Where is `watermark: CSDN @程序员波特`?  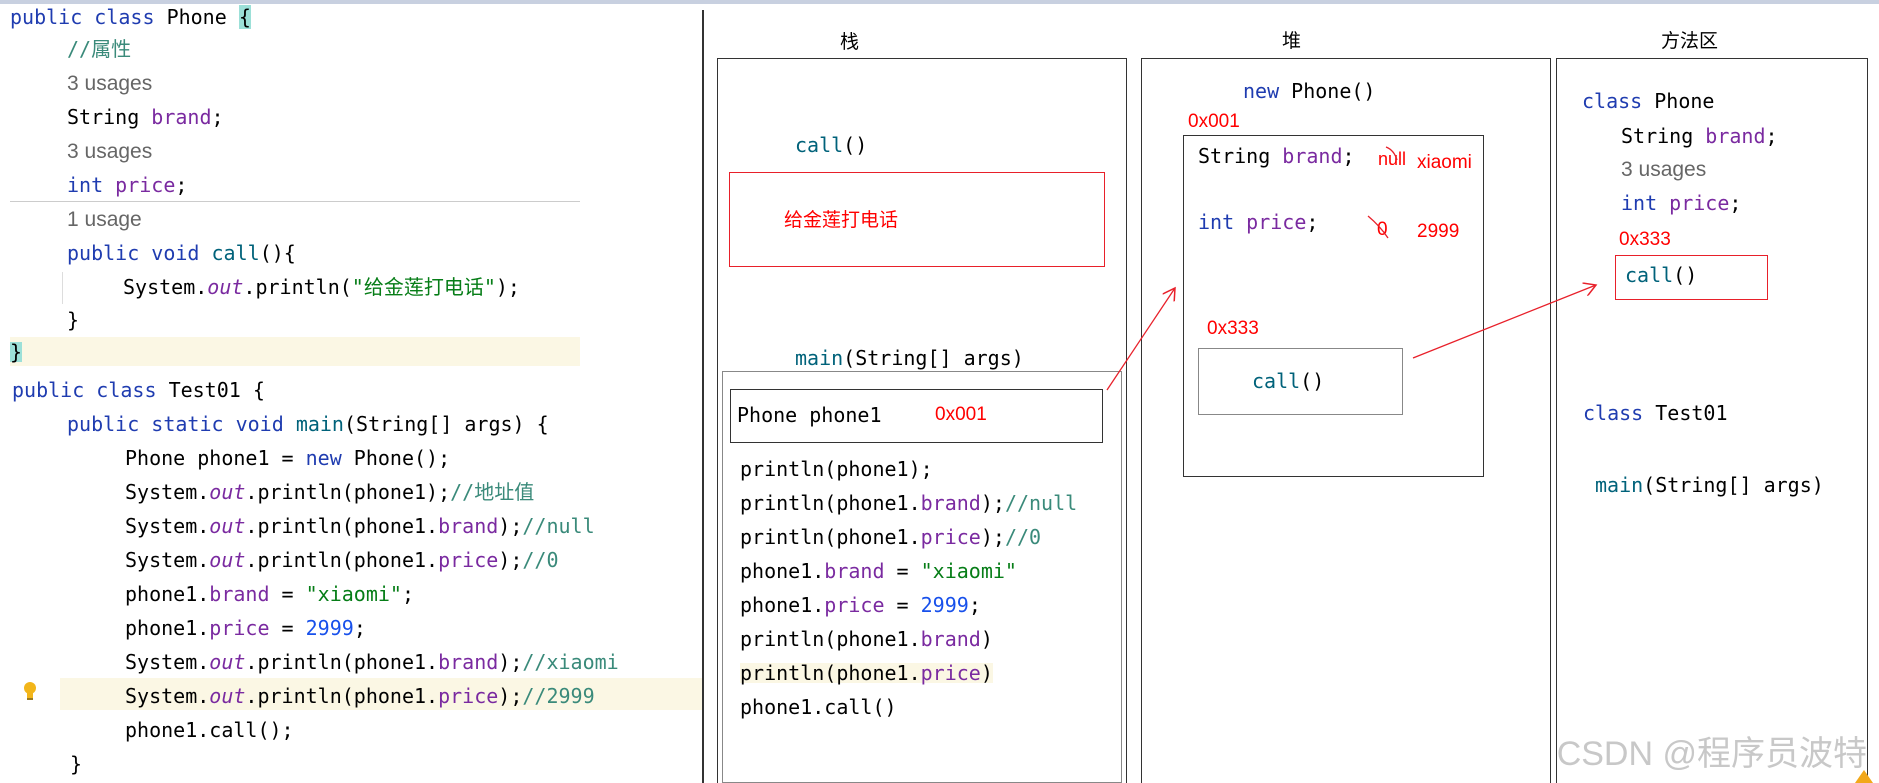 watermark: CSDN @程序员波特 is located at coordinates (1711, 754).